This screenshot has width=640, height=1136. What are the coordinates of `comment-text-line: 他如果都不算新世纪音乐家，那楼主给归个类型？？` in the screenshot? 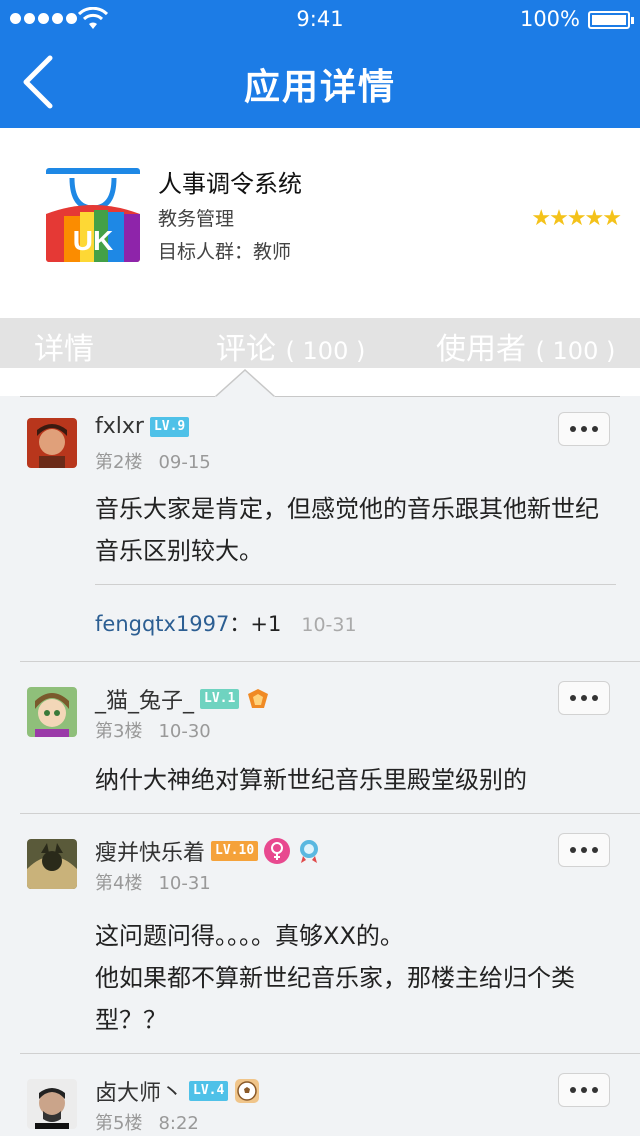 It's located at (335, 999).